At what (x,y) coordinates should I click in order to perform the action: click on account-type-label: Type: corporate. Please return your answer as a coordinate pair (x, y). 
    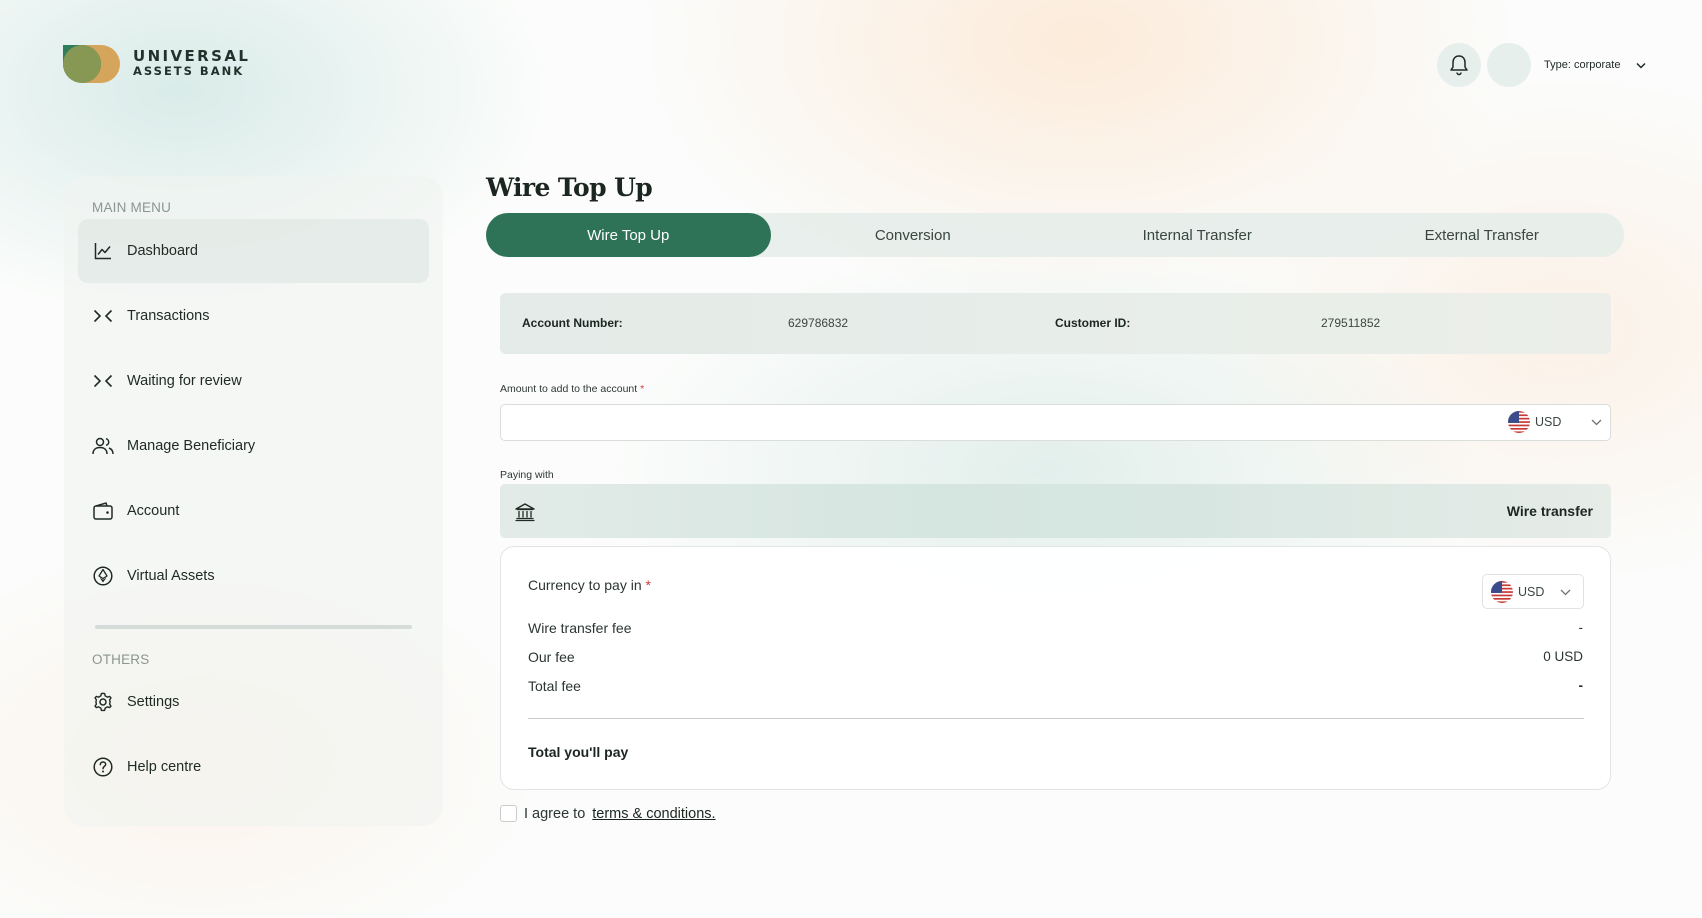
    Looking at the image, I should click on (1582, 65).